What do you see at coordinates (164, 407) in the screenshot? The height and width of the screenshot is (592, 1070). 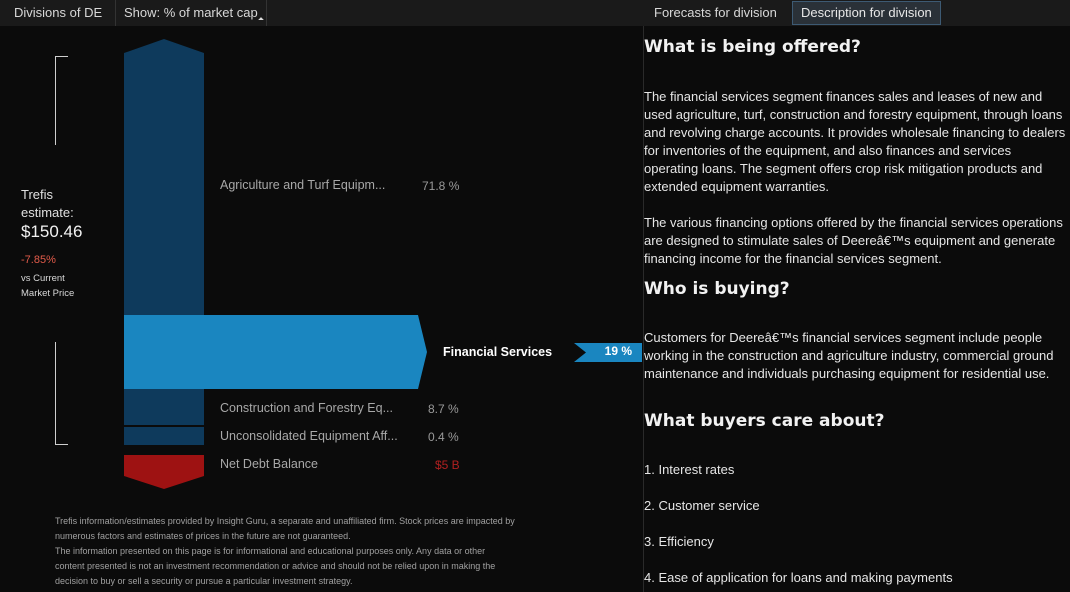 I see `segment-bar-construction` at bounding box center [164, 407].